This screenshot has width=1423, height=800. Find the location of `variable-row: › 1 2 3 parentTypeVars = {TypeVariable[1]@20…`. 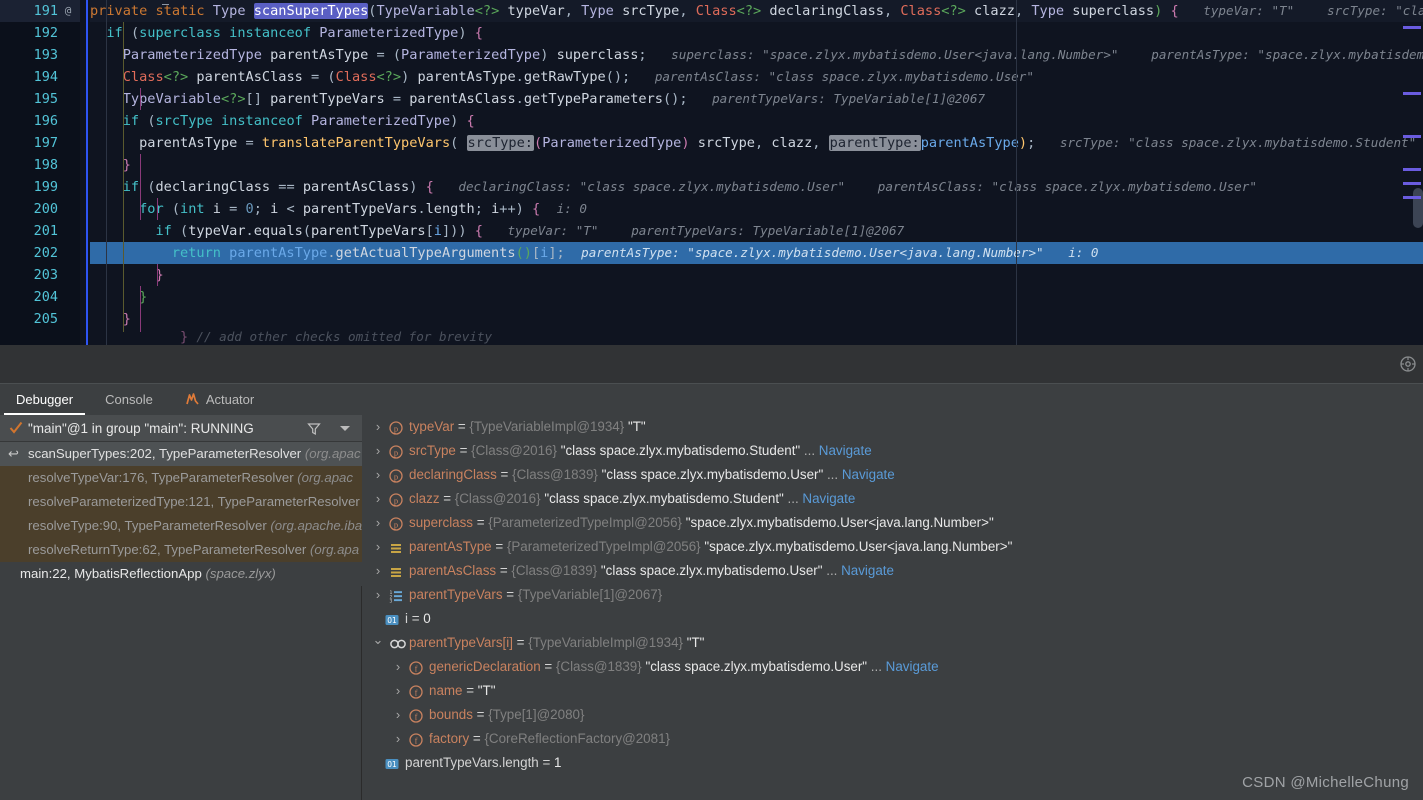

variable-row: › 1 2 3 parentTypeVars = {TypeVariable[1]@20… is located at coordinates (893, 595).